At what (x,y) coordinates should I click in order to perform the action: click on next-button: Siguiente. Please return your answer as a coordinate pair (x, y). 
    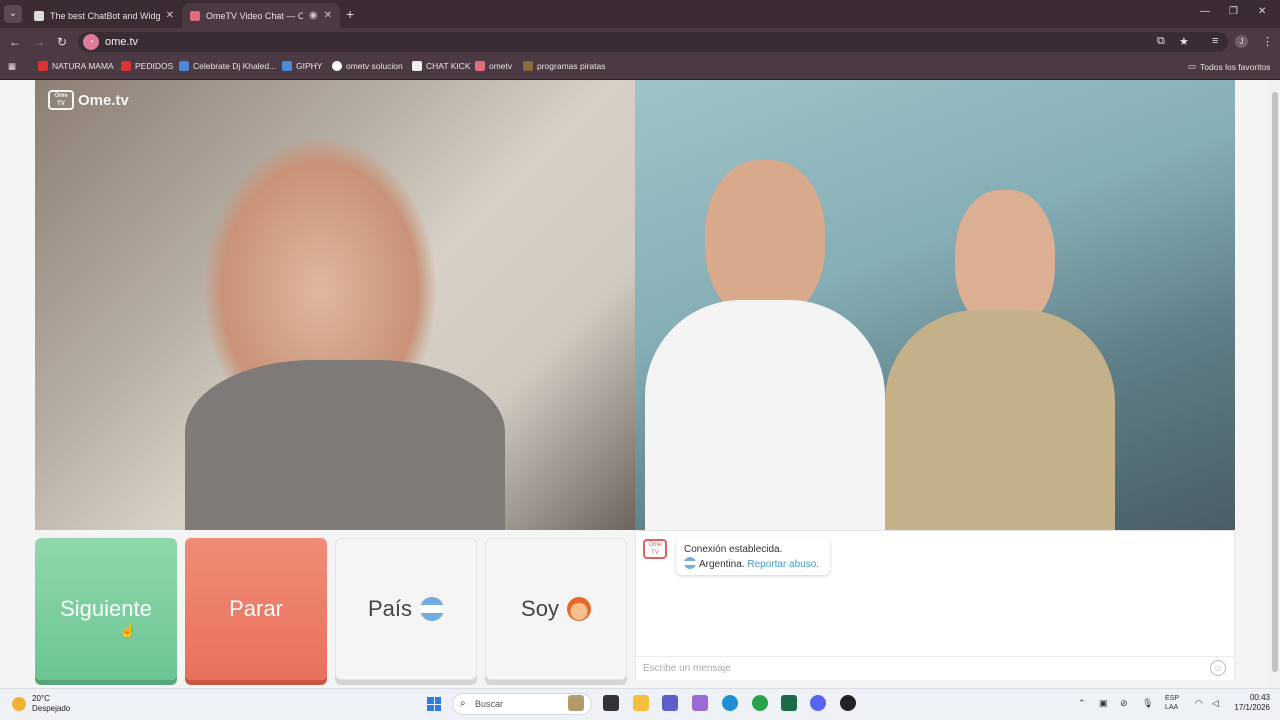
    Looking at the image, I should click on (106, 609).